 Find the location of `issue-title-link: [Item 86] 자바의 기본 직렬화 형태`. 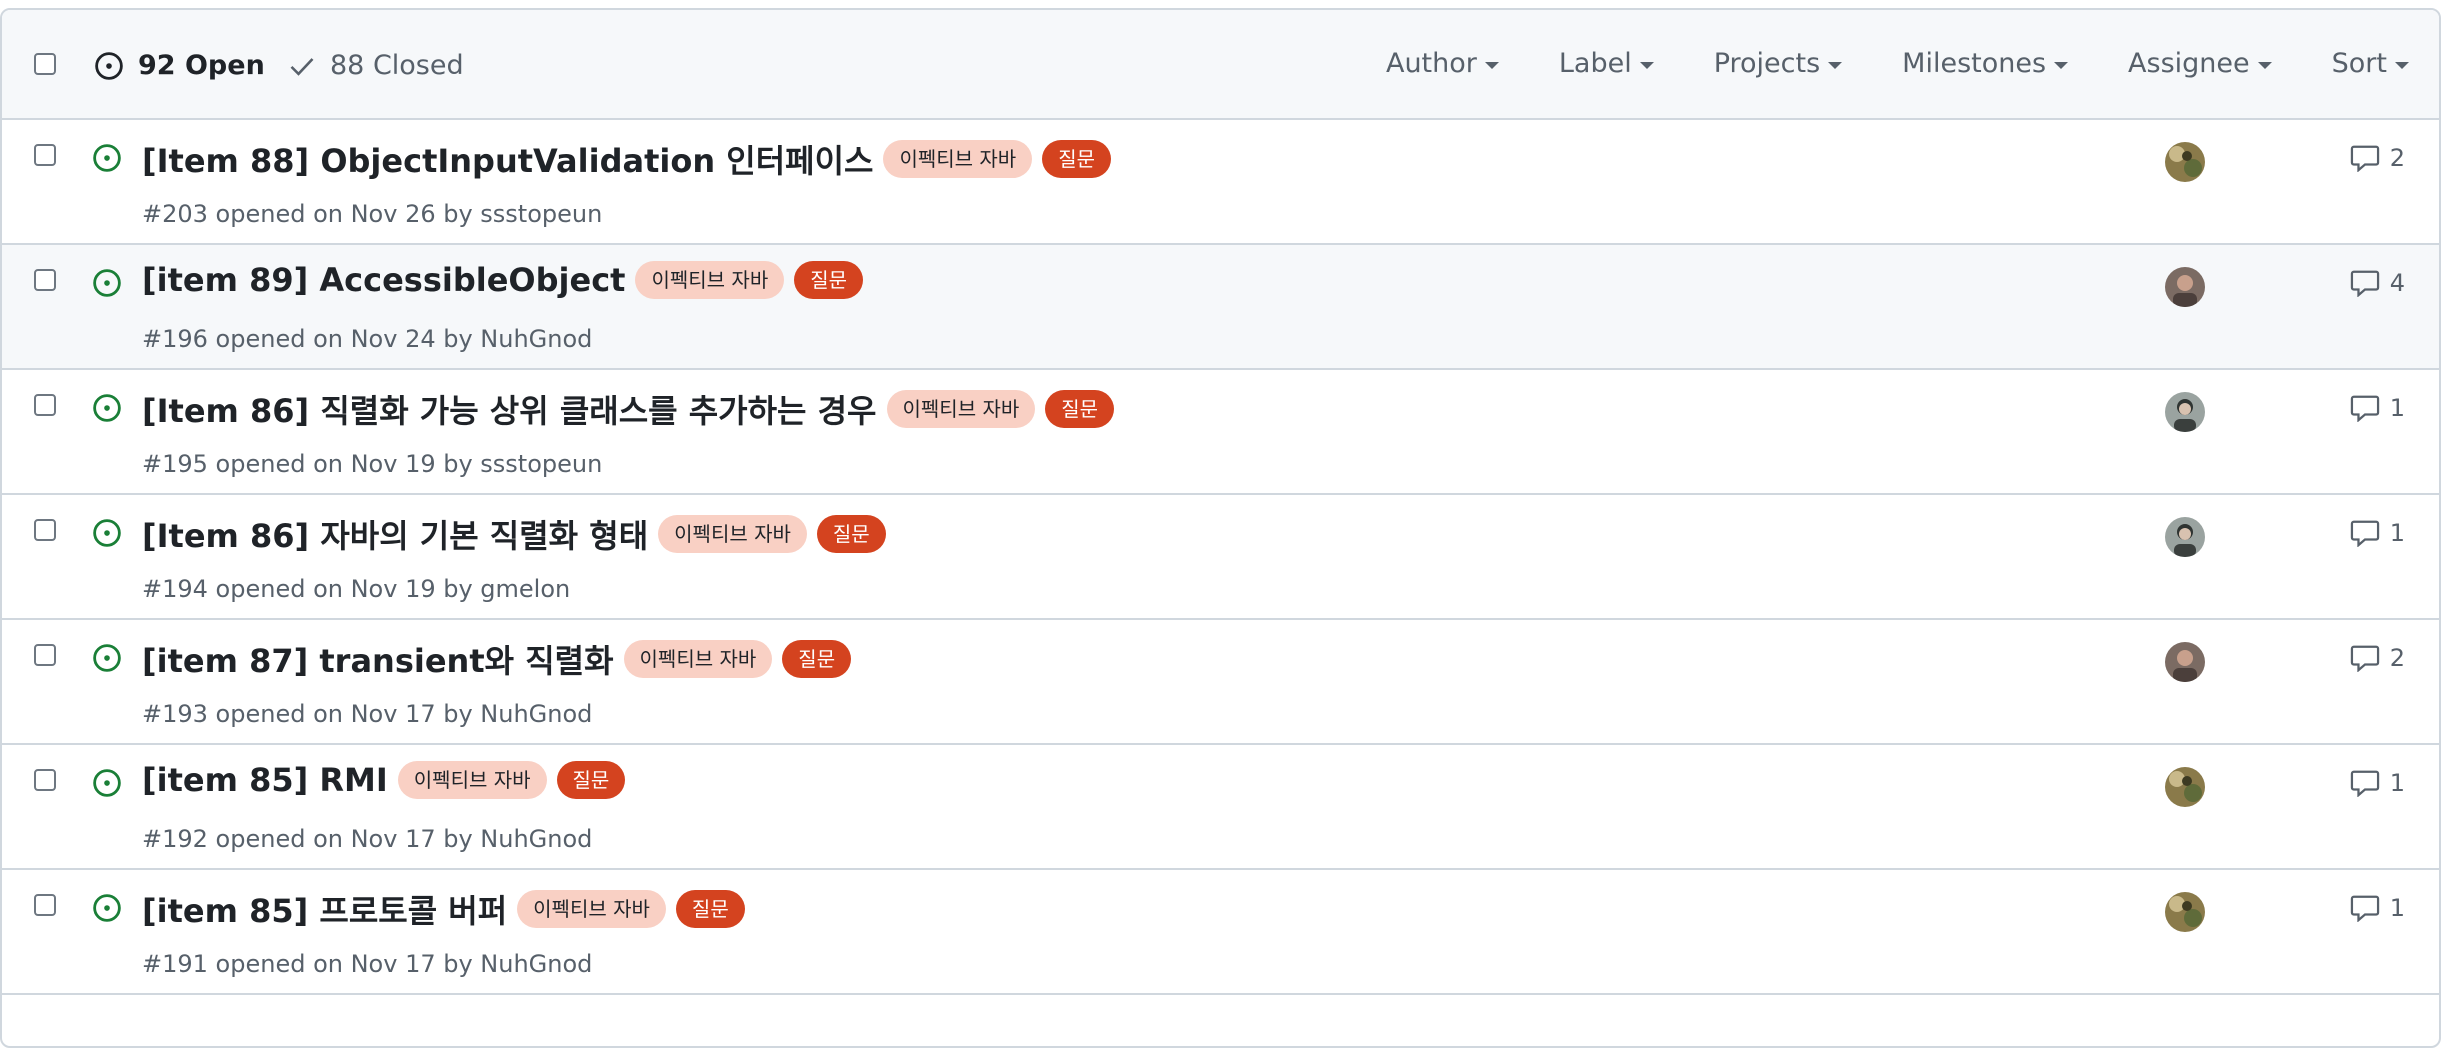

issue-title-link: [Item 86] 자바의 기본 직렬화 형태 is located at coordinates (395, 534).